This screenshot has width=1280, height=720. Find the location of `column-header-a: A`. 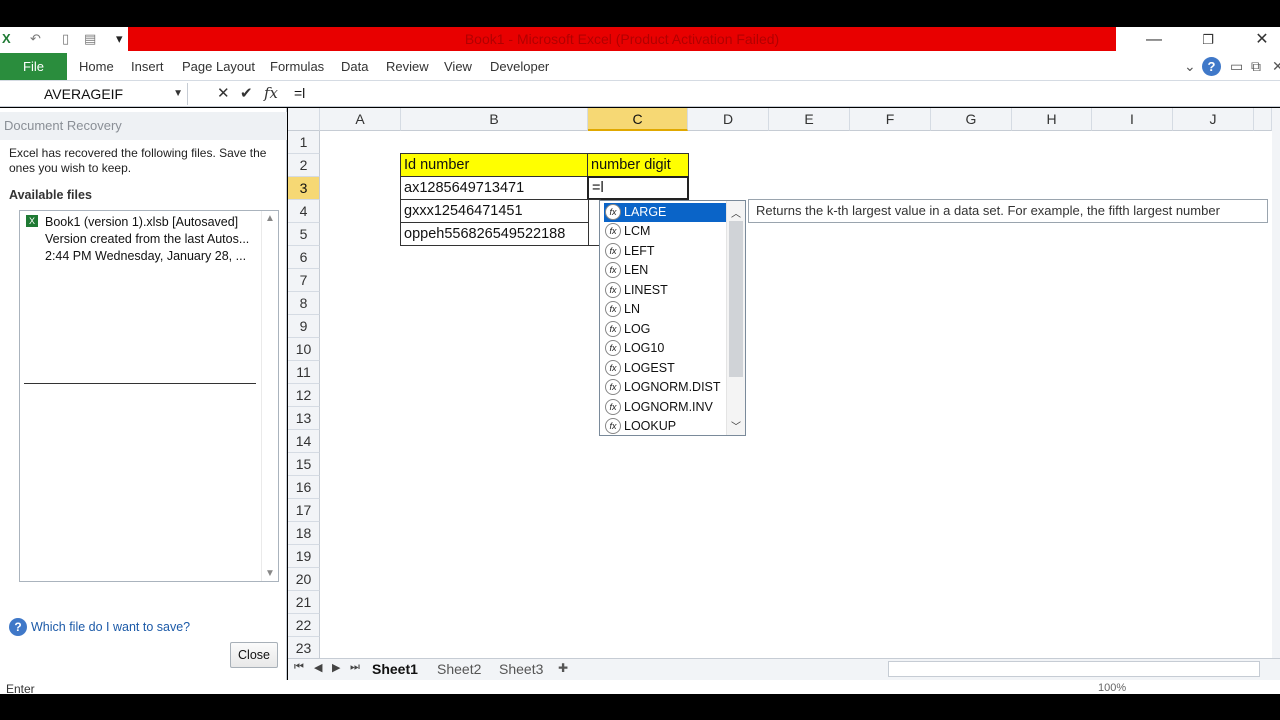

column-header-a: A is located at coordinates (360, 119).